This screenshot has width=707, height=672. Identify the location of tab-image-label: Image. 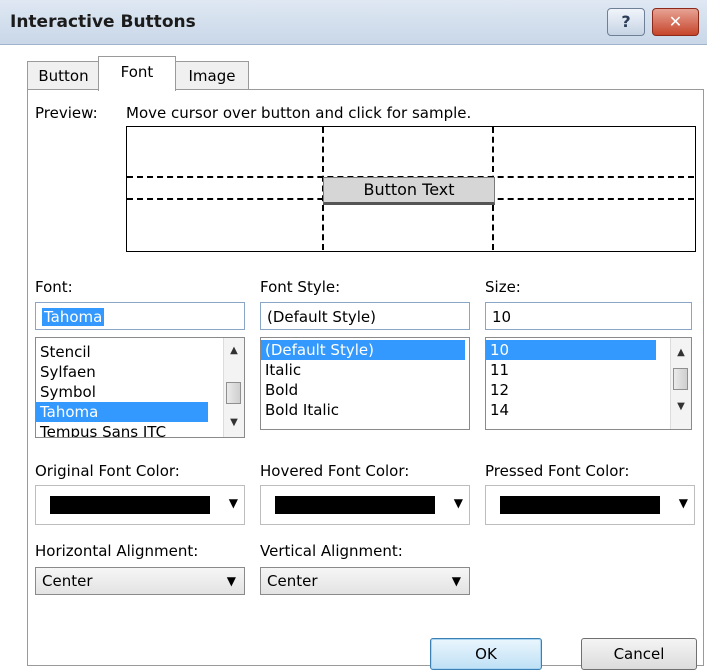
(212, 76).